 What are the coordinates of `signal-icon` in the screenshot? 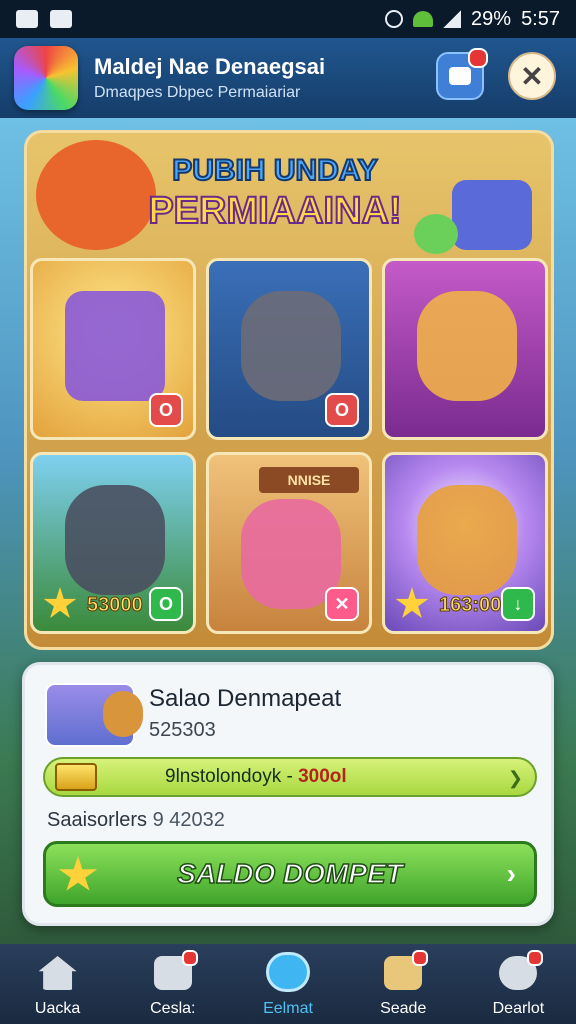 It's located at (452, 19).